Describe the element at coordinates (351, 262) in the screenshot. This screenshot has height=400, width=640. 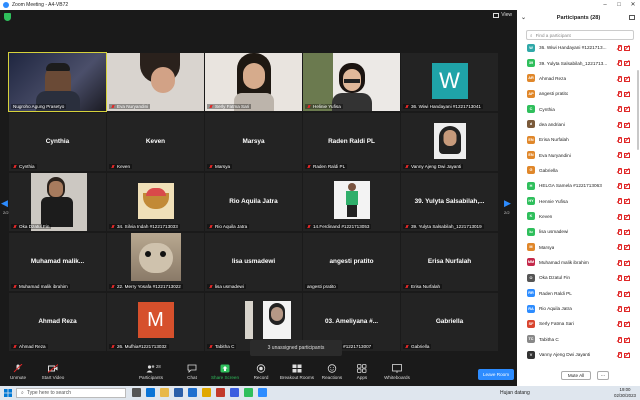
I see `participant-tile: angesti pratito angesti pratito` at that location.